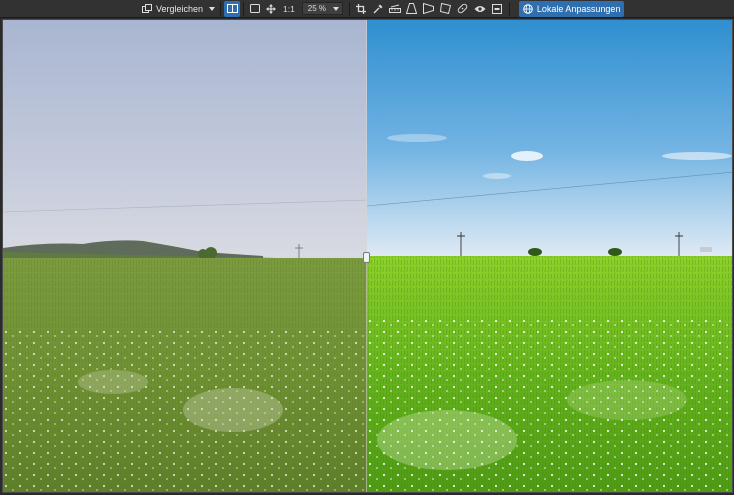 The width and height of the screenshot is (734, 495). Describe the element at coordinates (316, 8) in the screenshot. I see `zoom-value: 25 %` at that location.